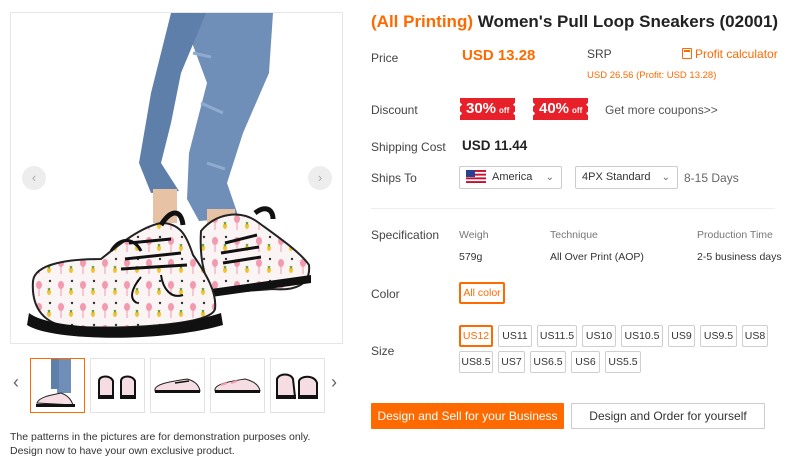  I want to click on size-option-us5-5: US5.5, so click(623, 362).